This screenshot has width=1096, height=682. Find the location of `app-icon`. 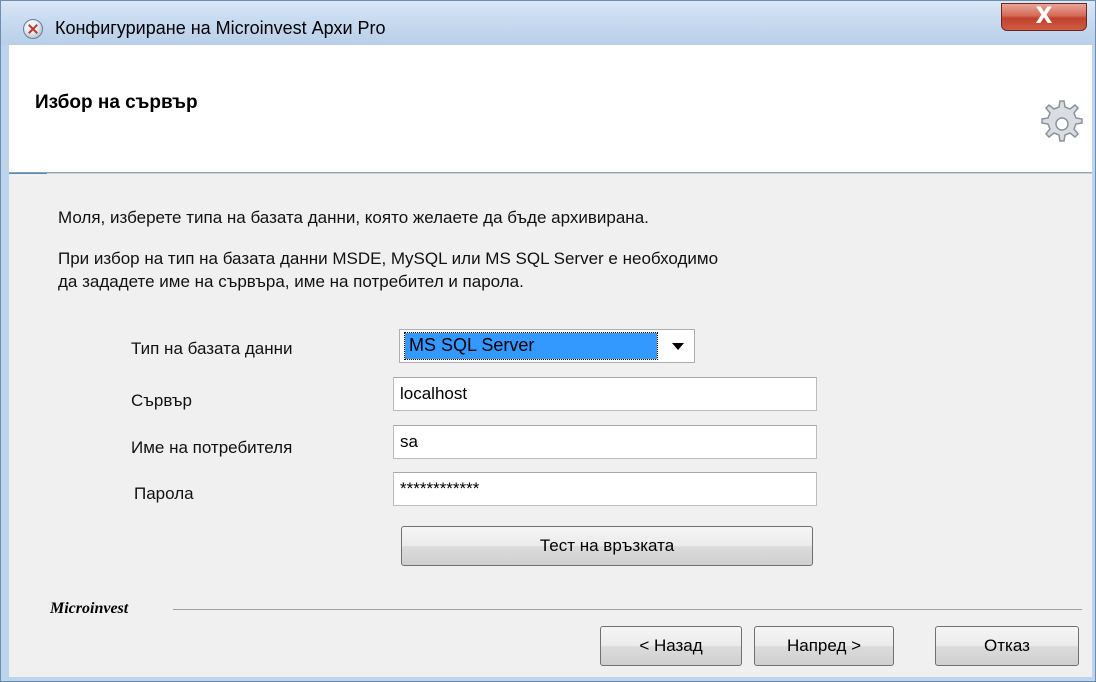

app-icon is located at coordinates (33, 29).